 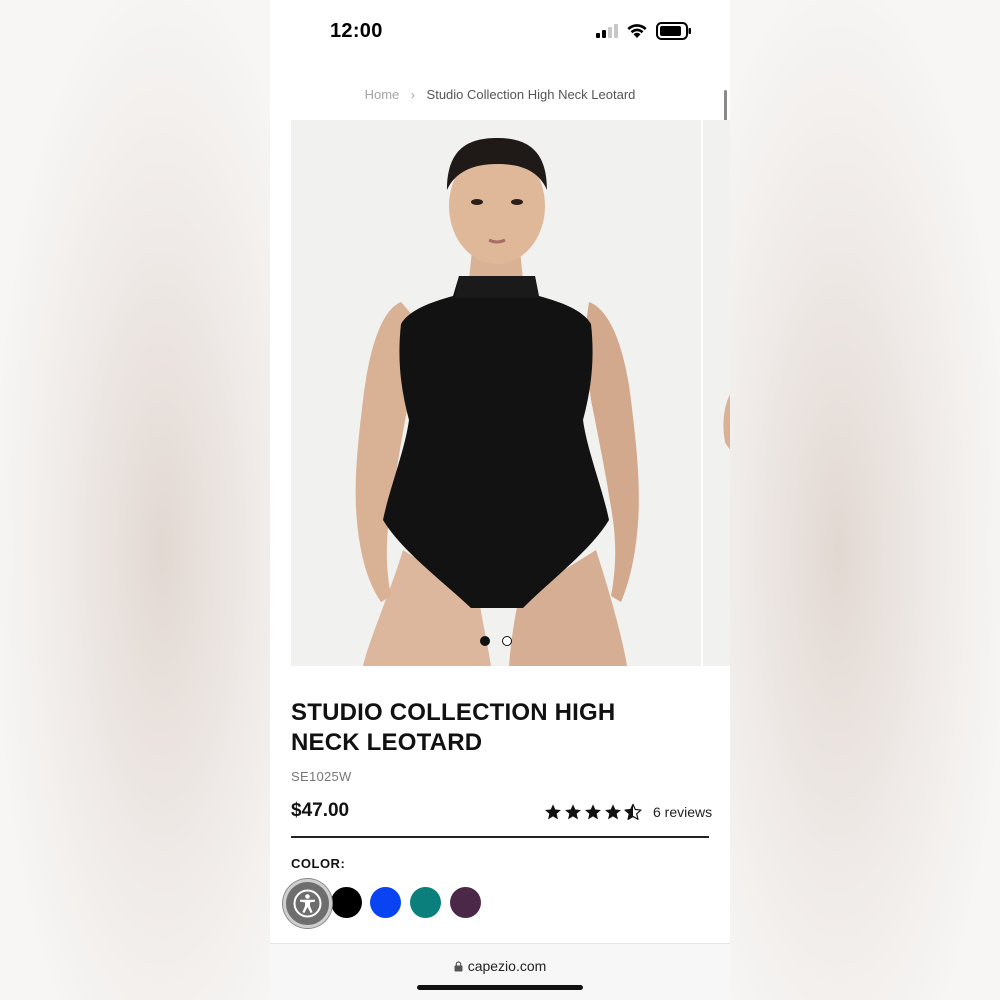 What do you see at coordinates (716, 393) in the screenshot?
I see `next-product-image-peek` at bounding box center [716, 393].